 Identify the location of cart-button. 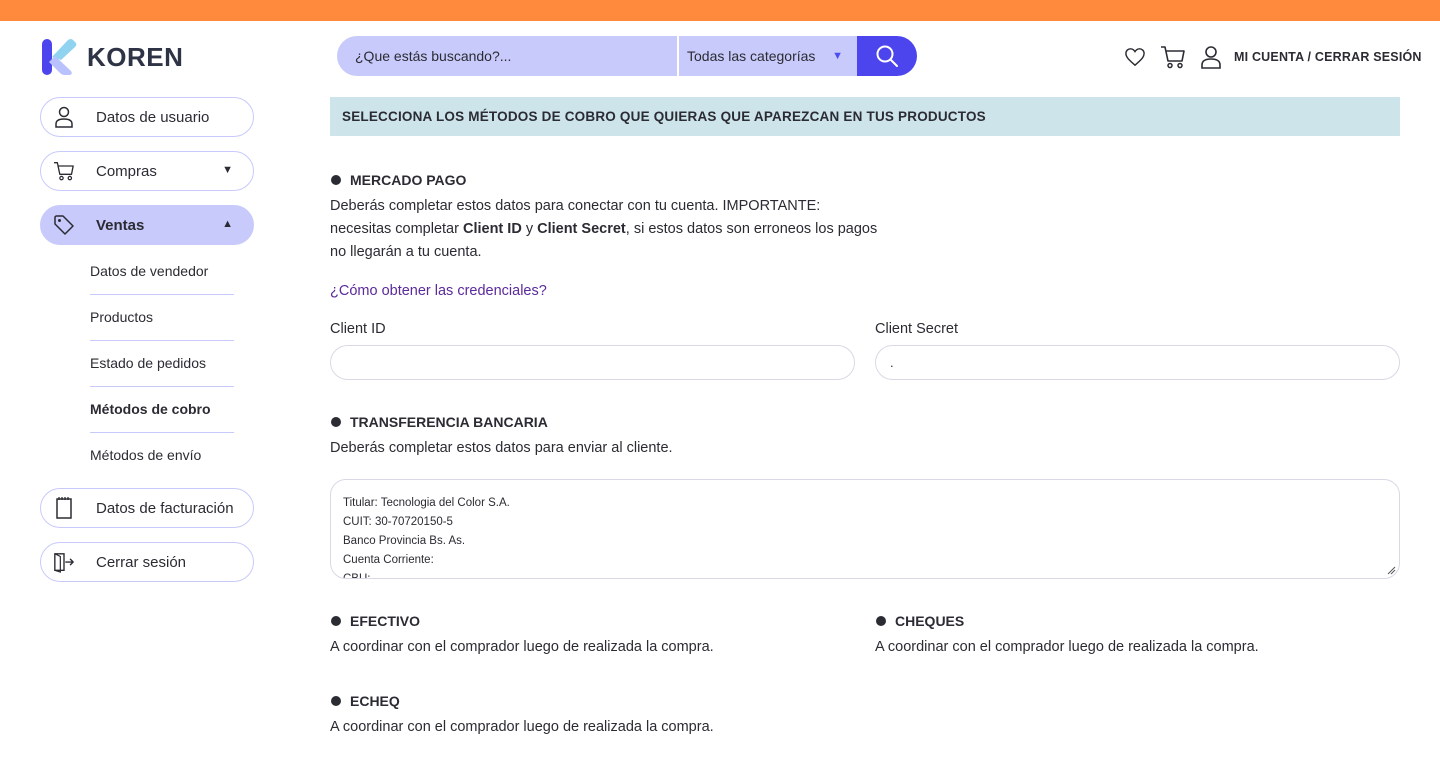
(1173, 57).